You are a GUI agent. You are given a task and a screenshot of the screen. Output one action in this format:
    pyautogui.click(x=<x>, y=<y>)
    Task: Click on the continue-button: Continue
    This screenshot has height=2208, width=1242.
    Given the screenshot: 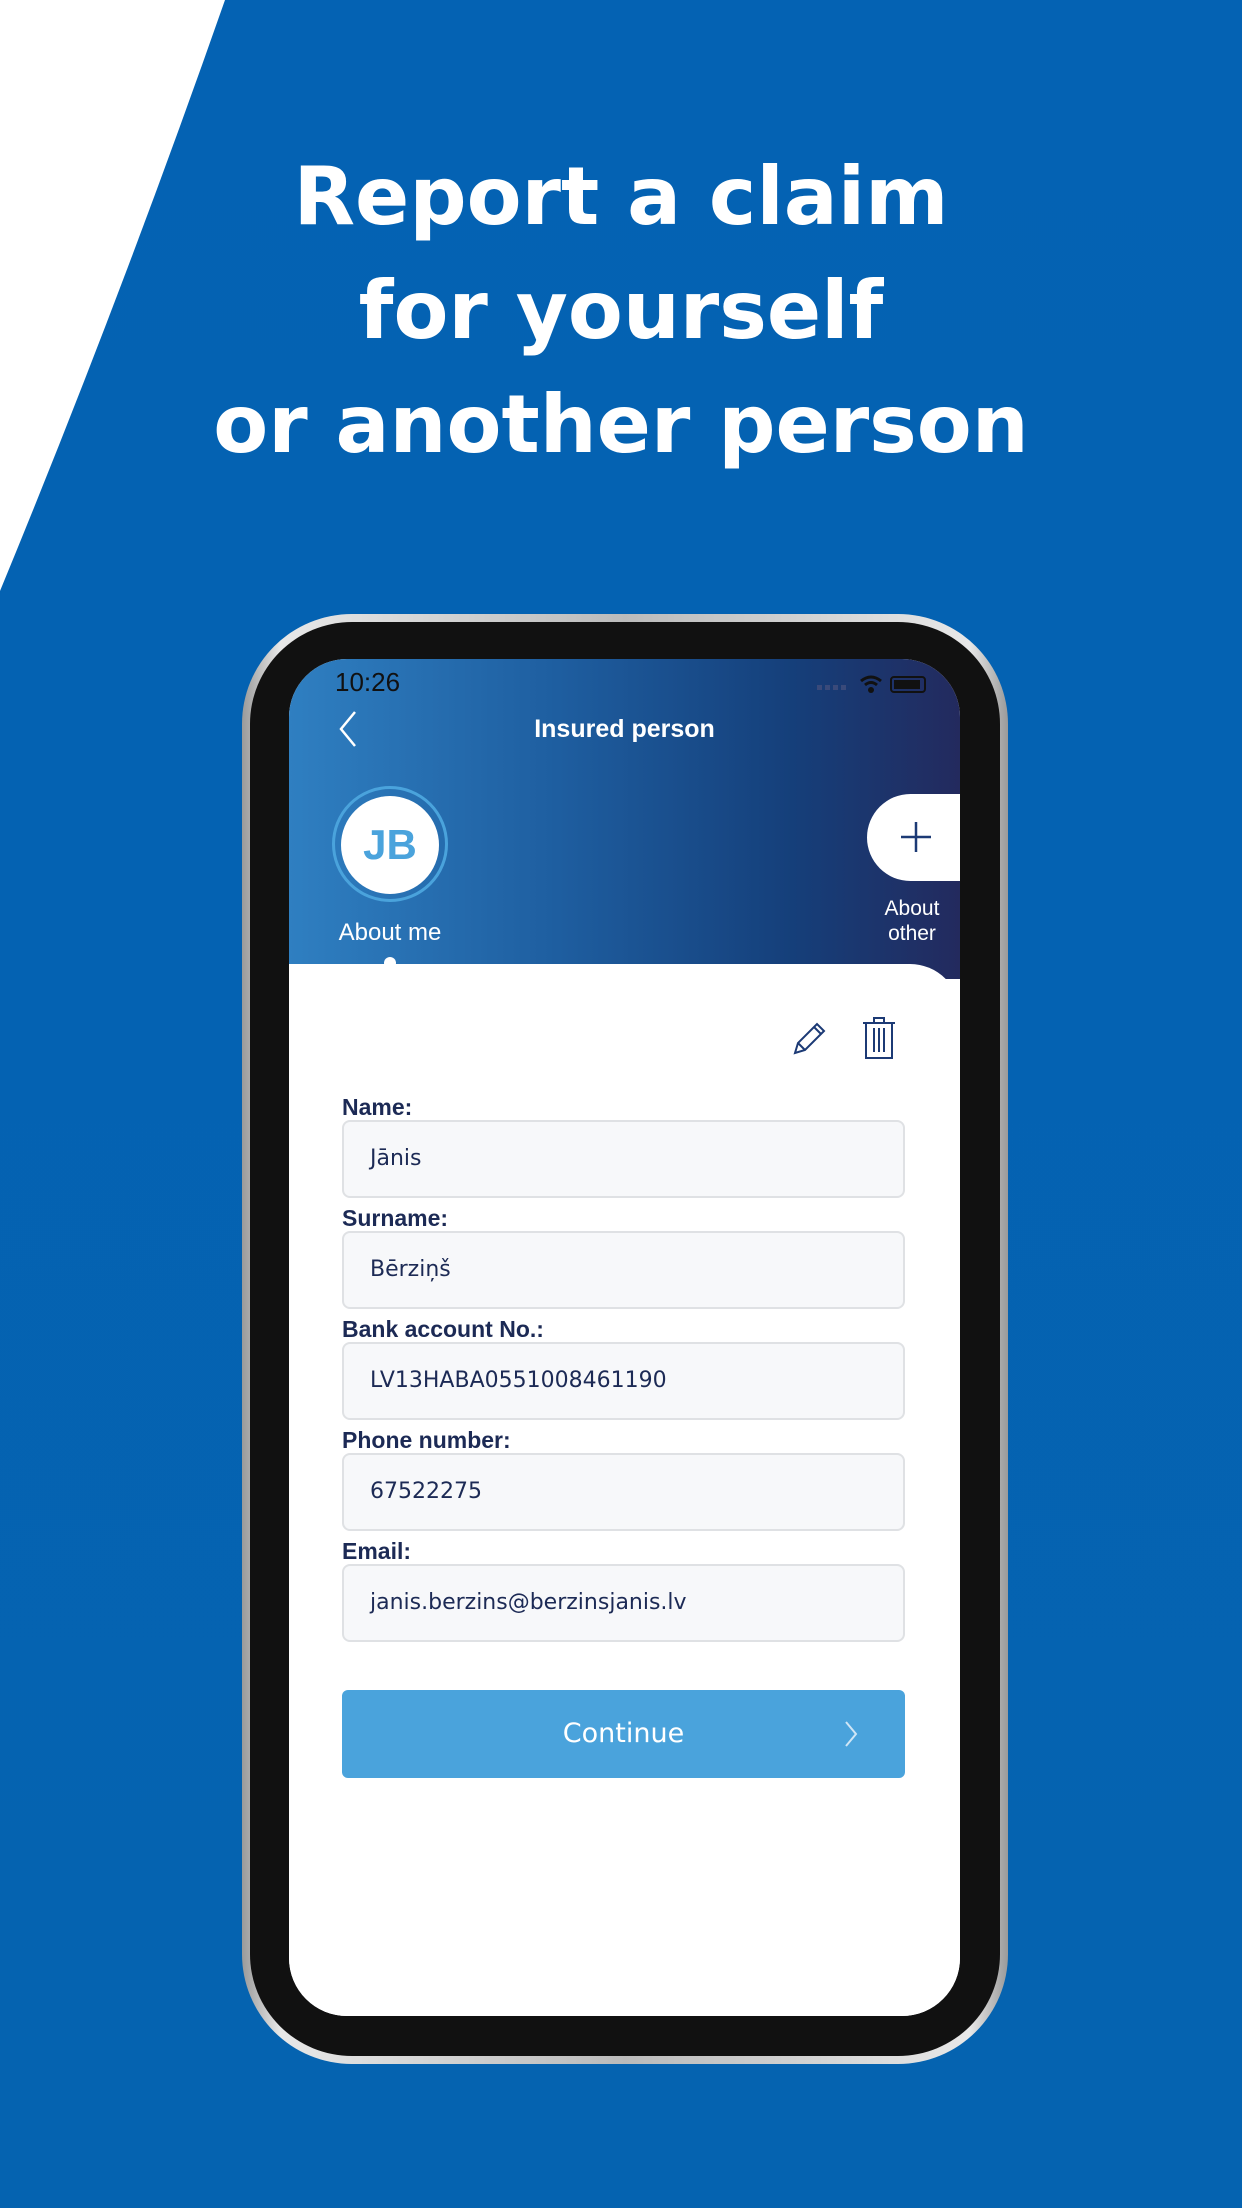 What is the action you would take?
    pyautogui.click(x=623, y=1734)
    